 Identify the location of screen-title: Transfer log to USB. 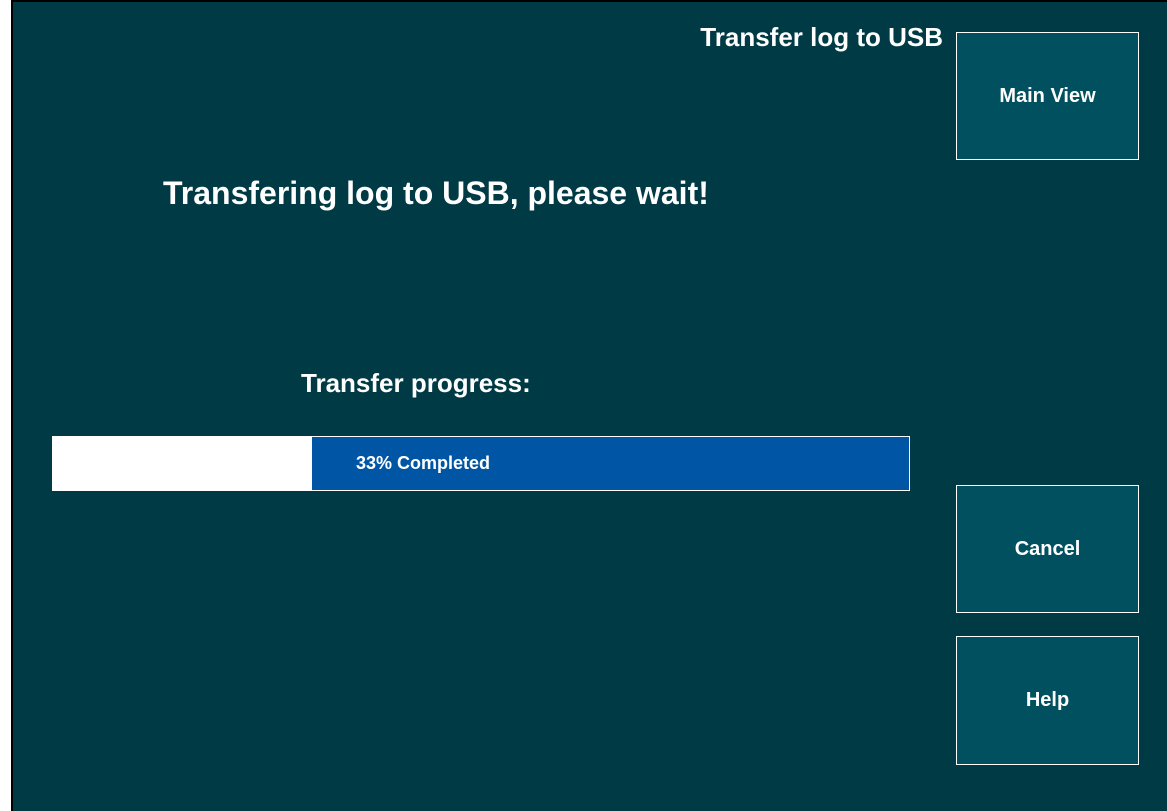
(821, 37).